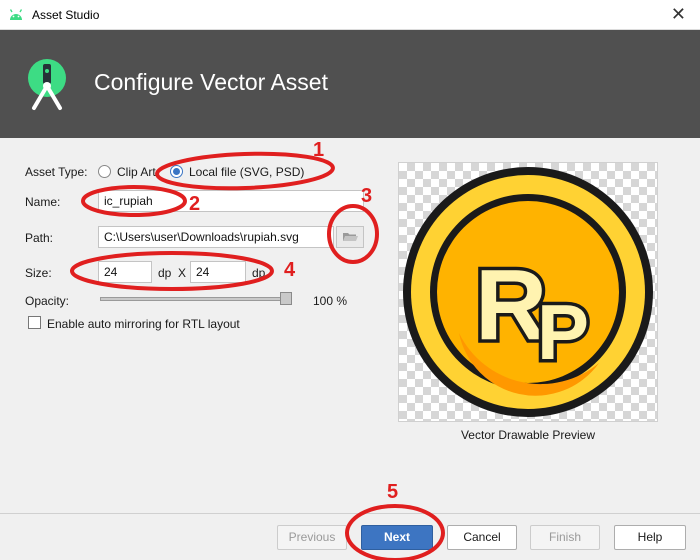 This screenshot has width=700, height=560. Describe the element at coordinates (182, 273) in the screenshot. I see `size-separator: X` at that location.